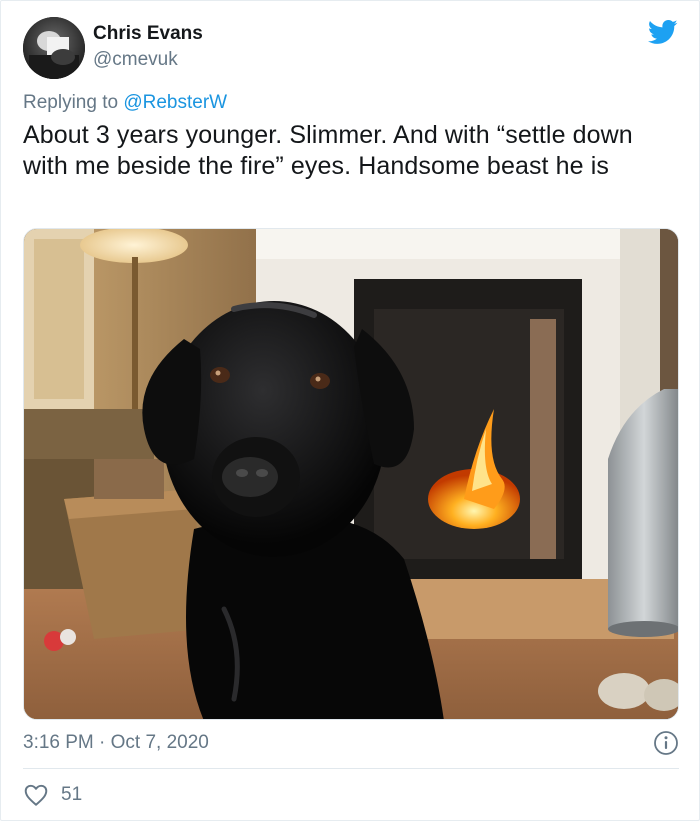 The image size is (700, 821). What do you see at coordinates (663, 32) in the screenshot?
I see `twitter-bird-icon` at bounding box center [663, 32].